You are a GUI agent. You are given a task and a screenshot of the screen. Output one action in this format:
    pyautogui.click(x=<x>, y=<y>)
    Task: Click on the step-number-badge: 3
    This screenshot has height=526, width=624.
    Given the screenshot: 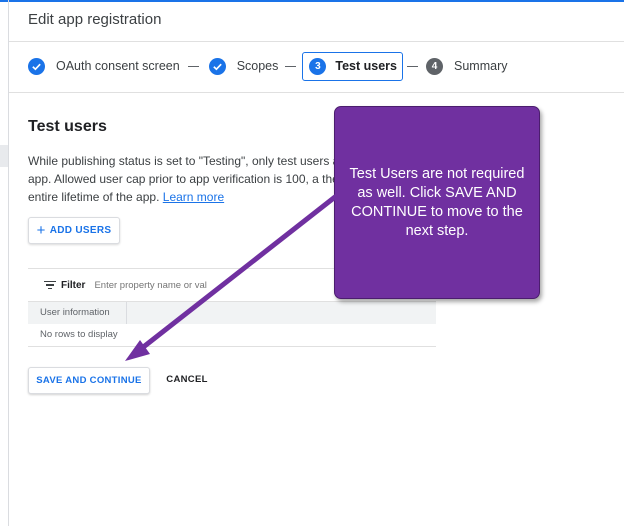 What is the action you would take?
    pyautogui.click(x=318, y=66)
    